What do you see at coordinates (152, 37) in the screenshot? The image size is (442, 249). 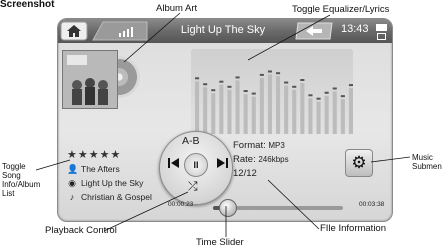 I see `leader-album-art` at bounding box center [152, 37].